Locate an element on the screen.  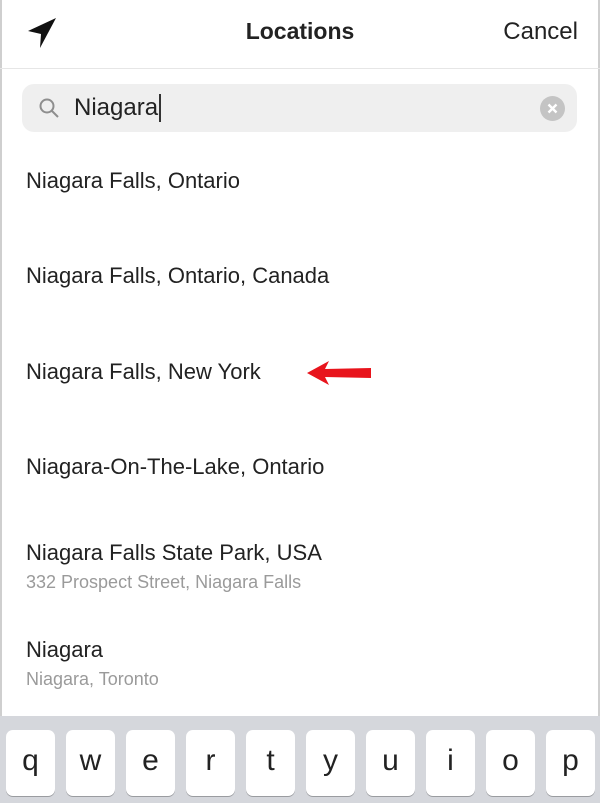
search-value: Niagara is located at coordinates (118, 108).